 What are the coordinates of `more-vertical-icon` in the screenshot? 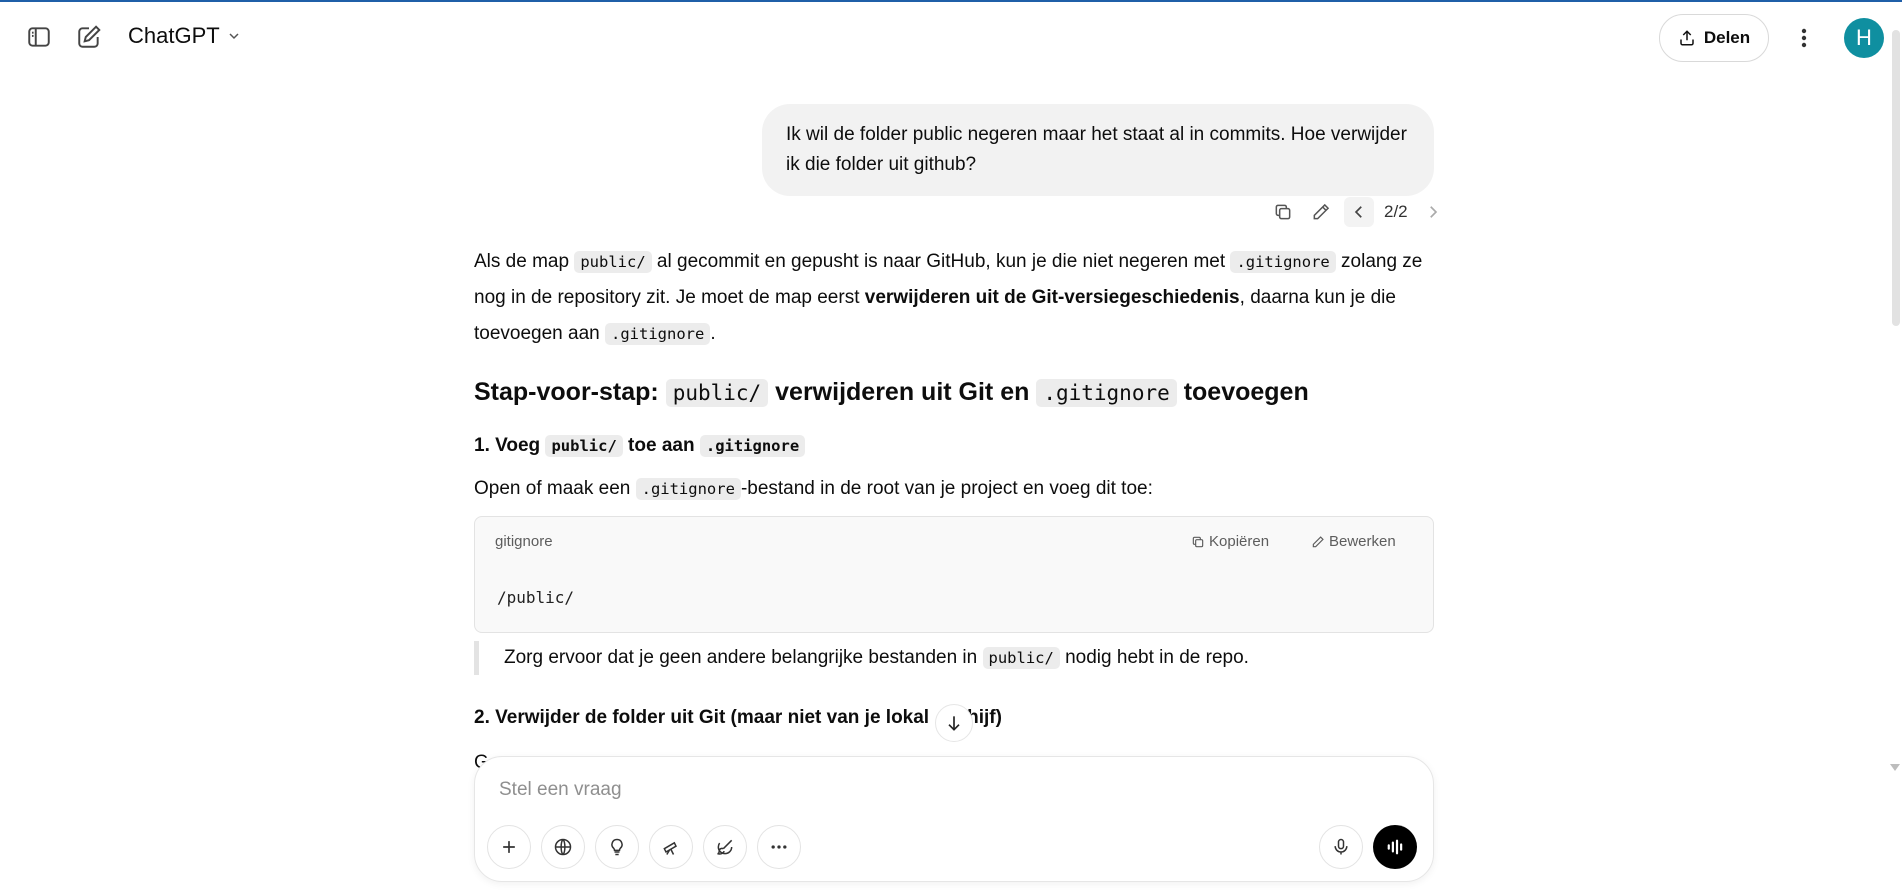 It's located at (1804, 38).